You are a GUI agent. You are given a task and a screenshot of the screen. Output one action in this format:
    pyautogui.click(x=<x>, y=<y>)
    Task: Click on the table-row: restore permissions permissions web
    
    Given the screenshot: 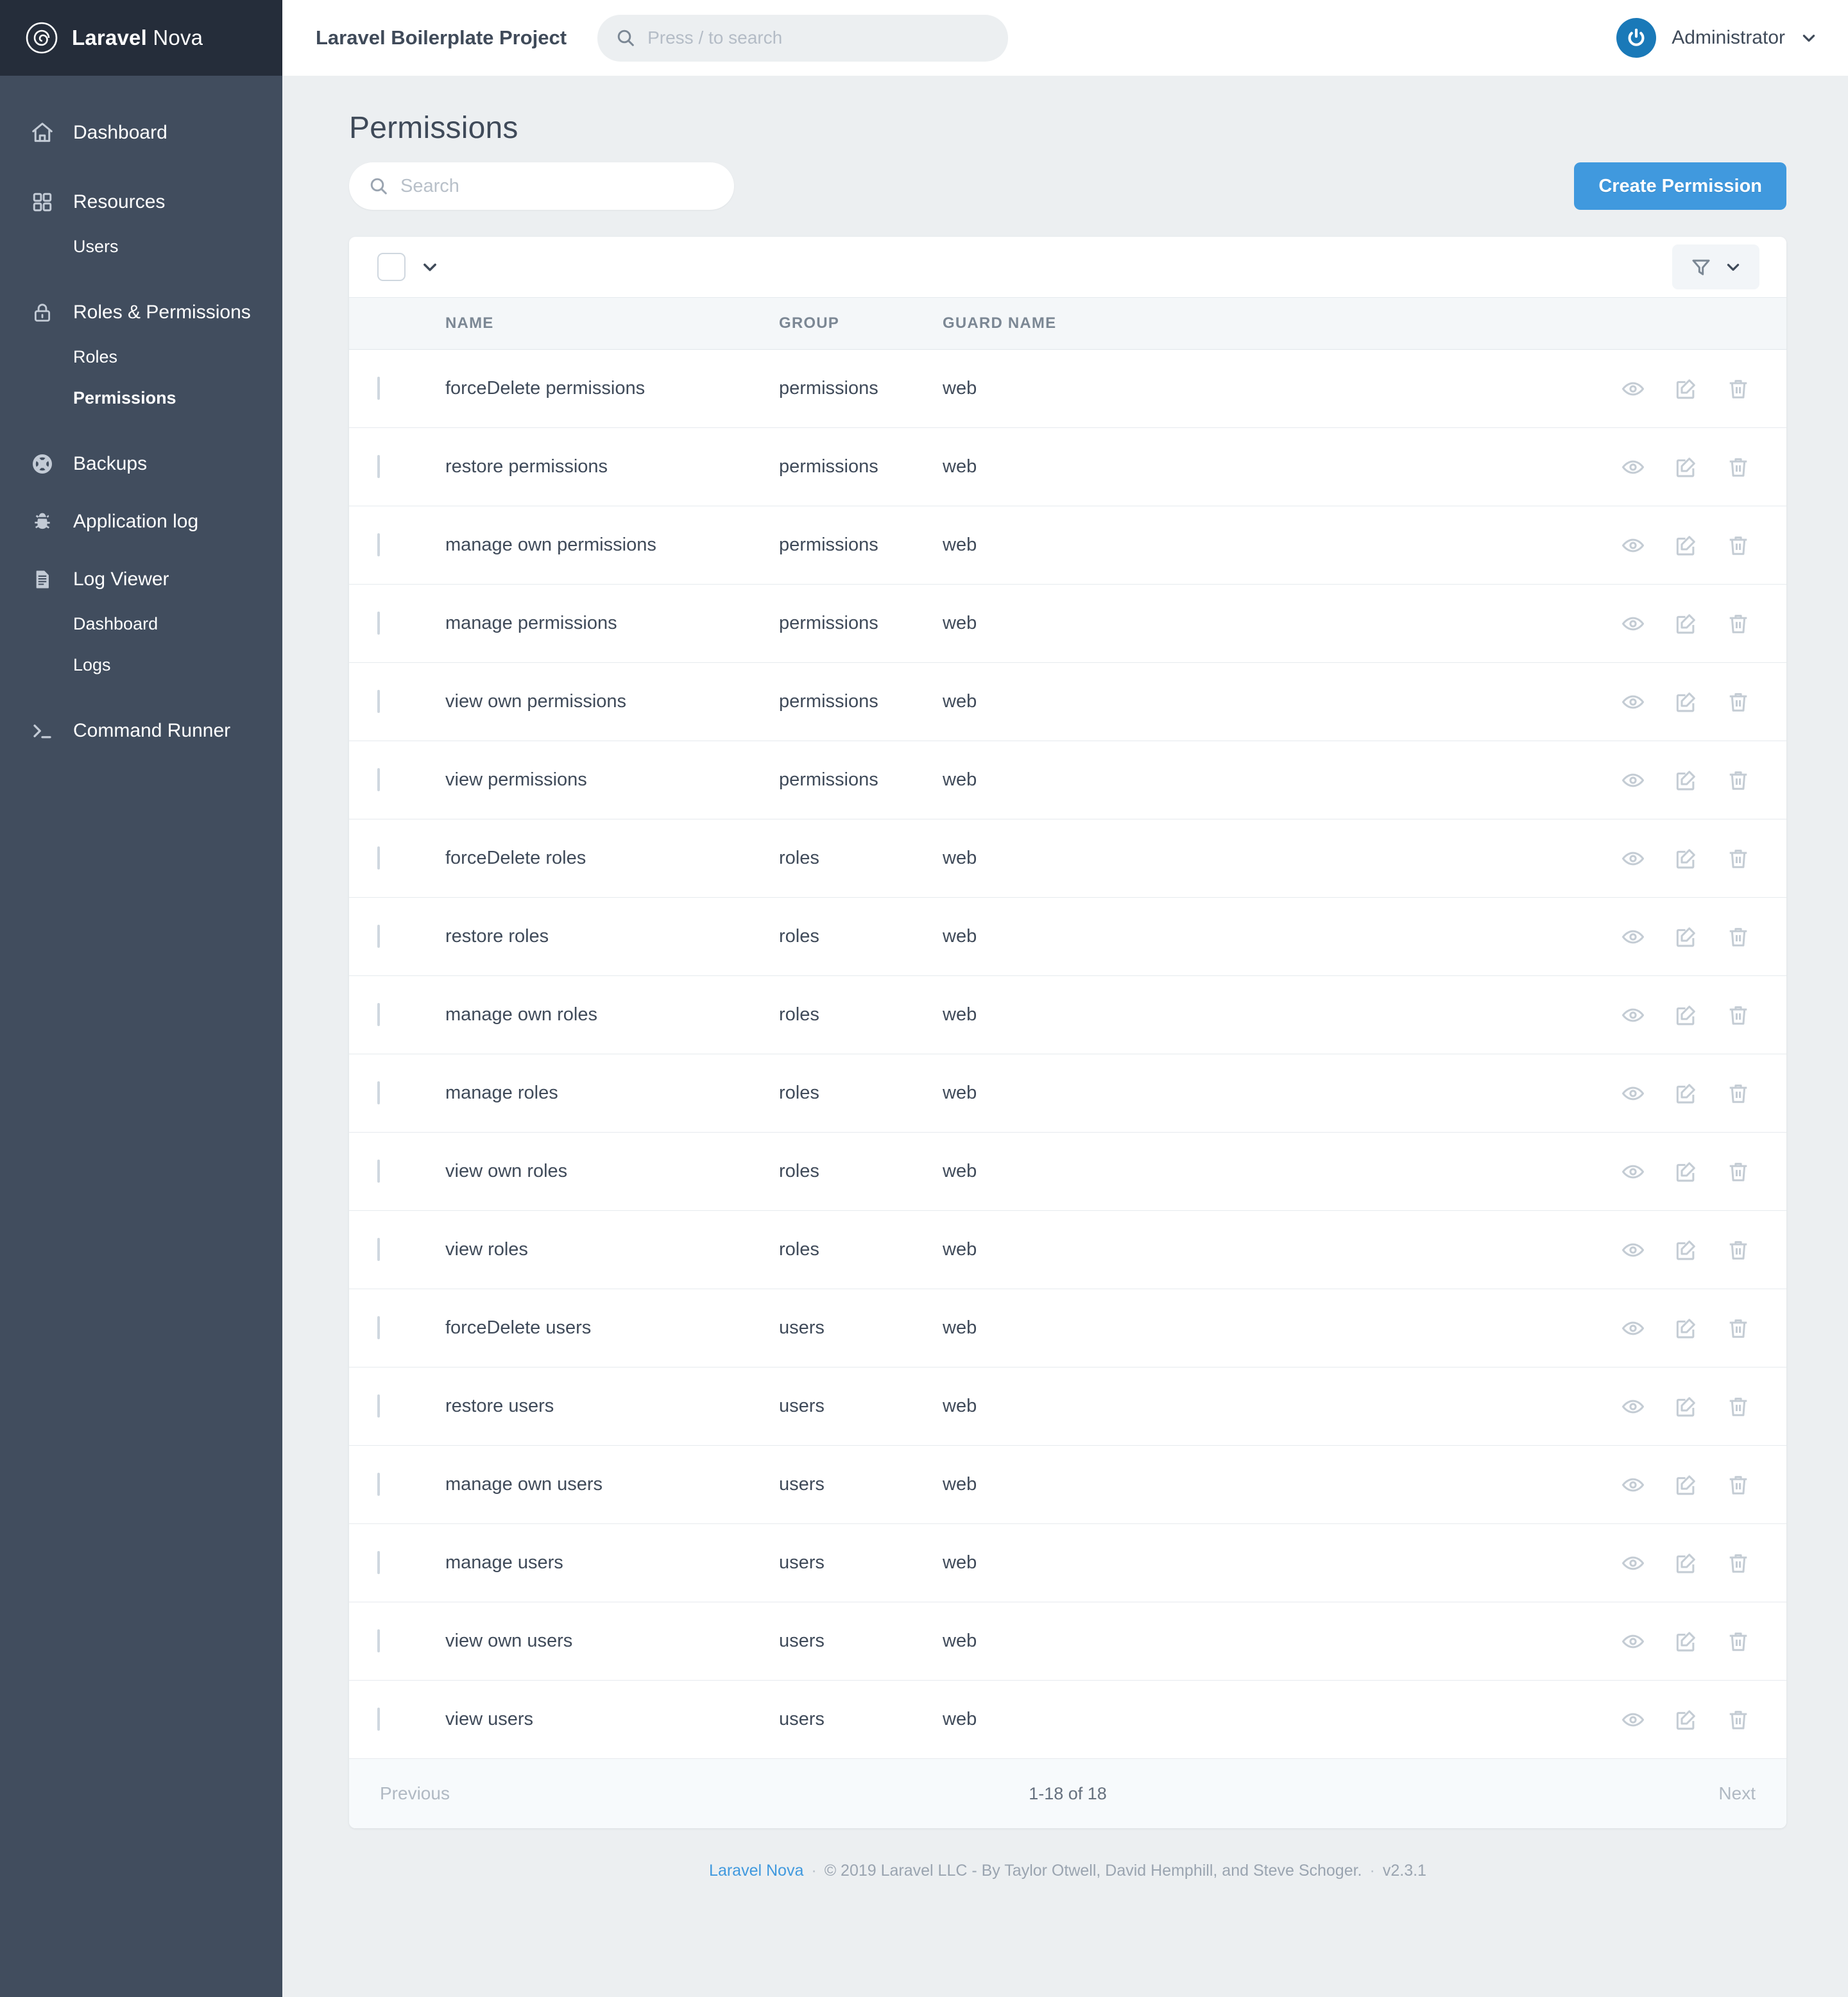 What is the action you would take?
    pyautogui.click(x=1068, y=466)
    